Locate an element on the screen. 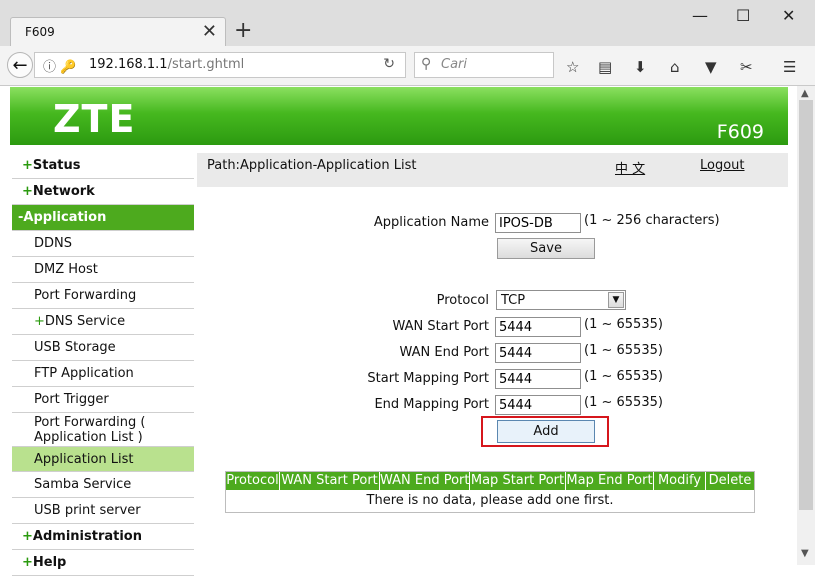  sidebar-item-administration: +Administration is located at coordinates (103, 537).